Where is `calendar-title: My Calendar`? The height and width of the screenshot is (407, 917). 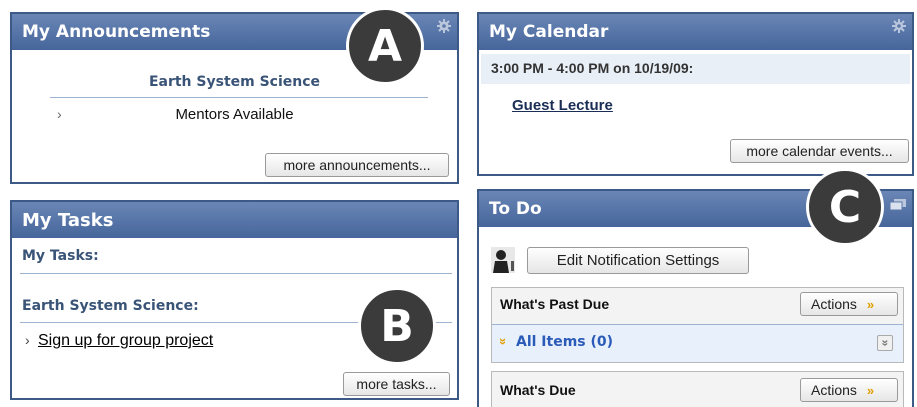
calendar-title: My Calendar is located at coordinates (549, 32).